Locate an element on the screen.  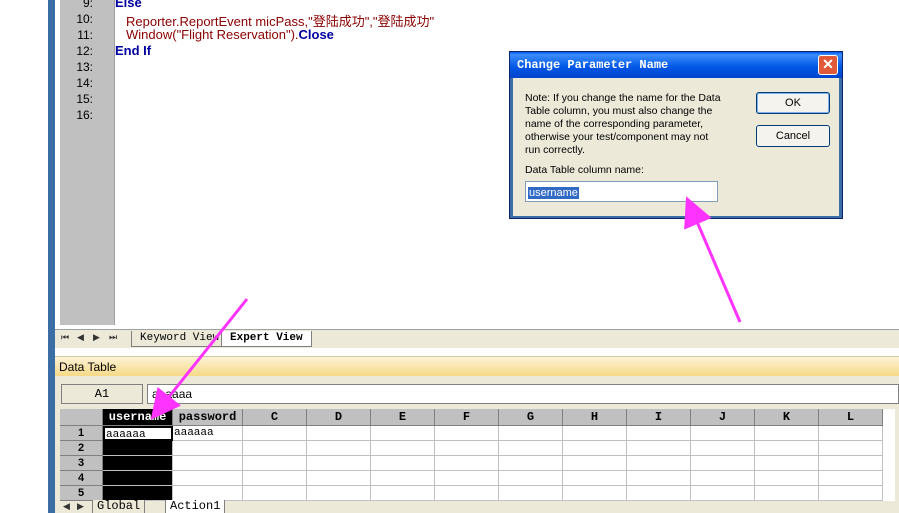
column-header: H is located at coordinates (595, 417).